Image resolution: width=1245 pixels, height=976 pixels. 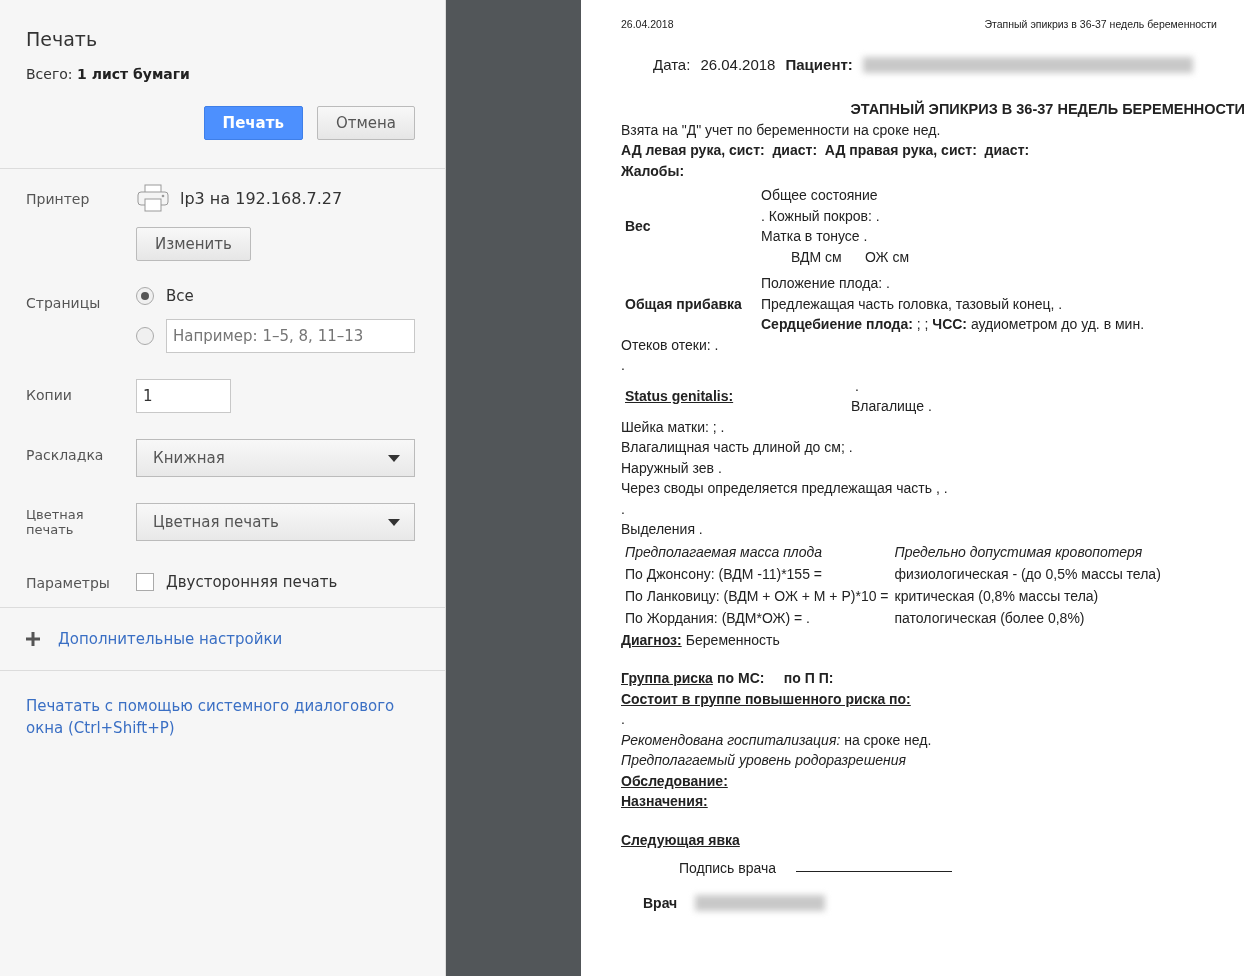 I want to click on document-text-line: Состоит в группе повышенного риска по:, so click(x=766, y=699).